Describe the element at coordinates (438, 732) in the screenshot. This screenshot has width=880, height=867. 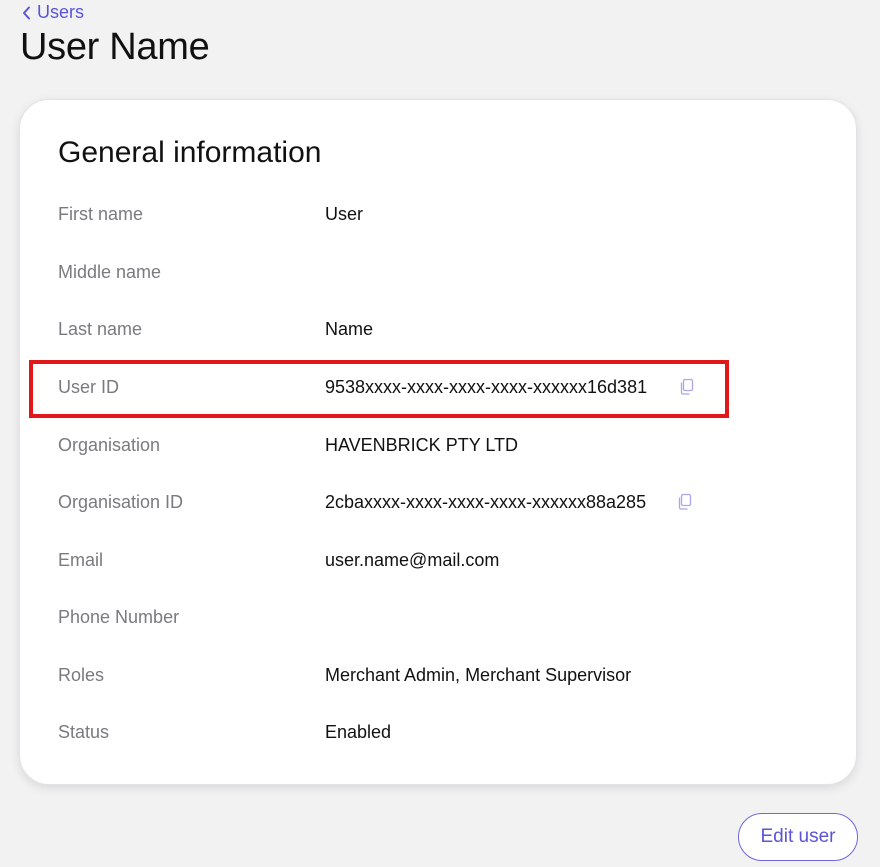
I see `status-row: Status Enabled` at that location.